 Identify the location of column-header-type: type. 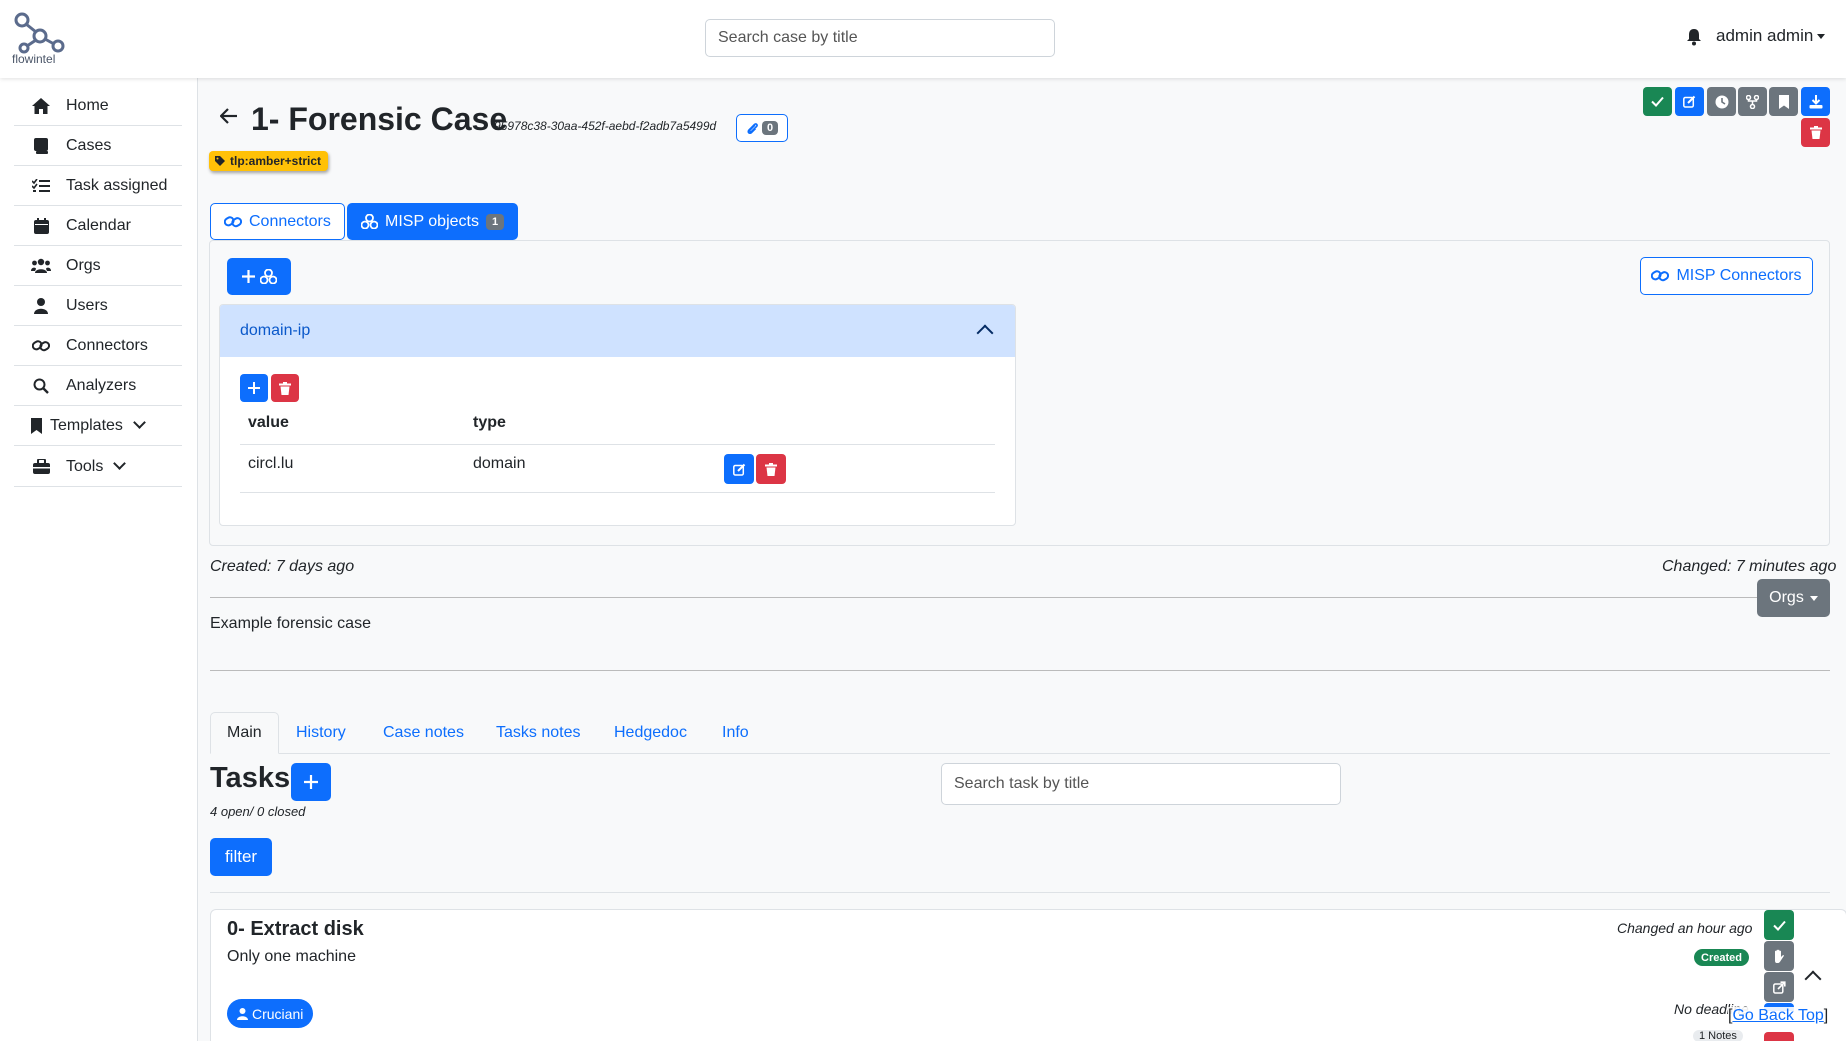
(489, 422).